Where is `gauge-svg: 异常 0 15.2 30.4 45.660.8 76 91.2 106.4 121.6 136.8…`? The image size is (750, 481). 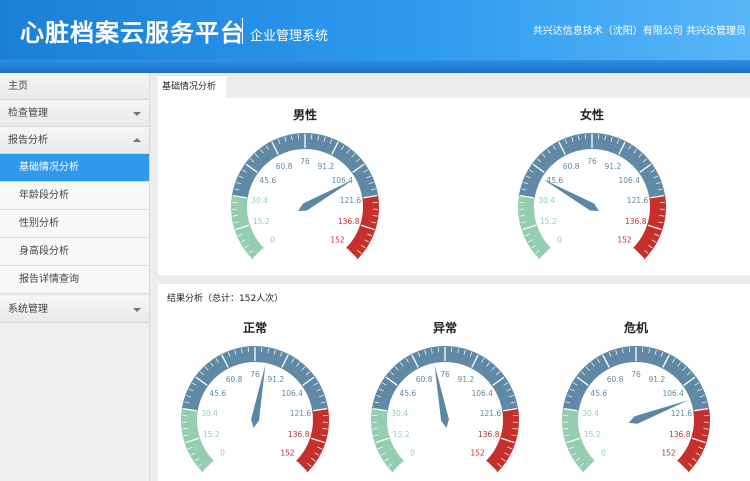
gauge-svg: 异常 0 15.2 30.4 45.660.8 76 91.2 106.4 121.6 136.8… is located at coordinates (445, 396).